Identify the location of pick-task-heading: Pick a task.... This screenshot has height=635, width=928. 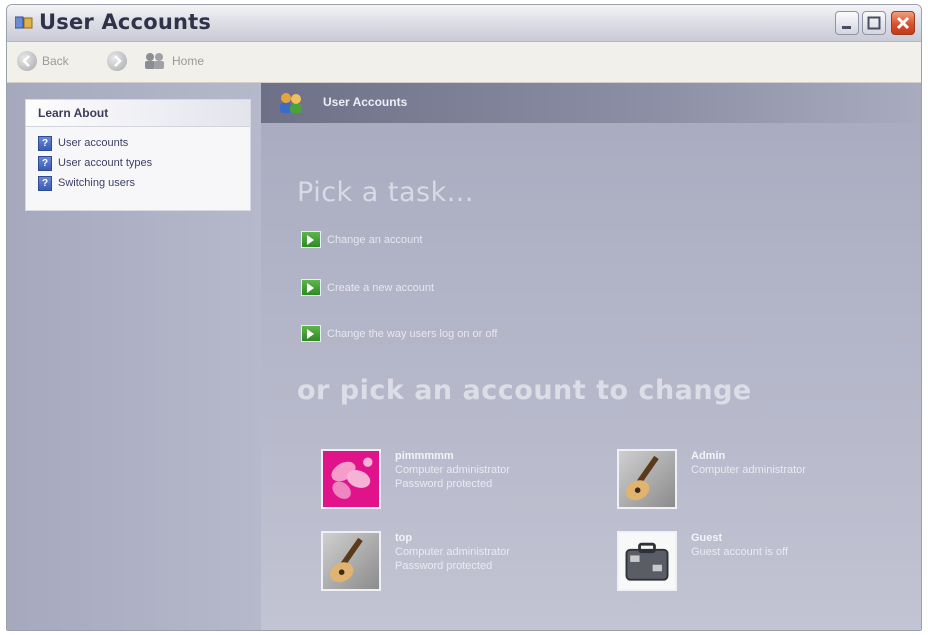
(385, 192).